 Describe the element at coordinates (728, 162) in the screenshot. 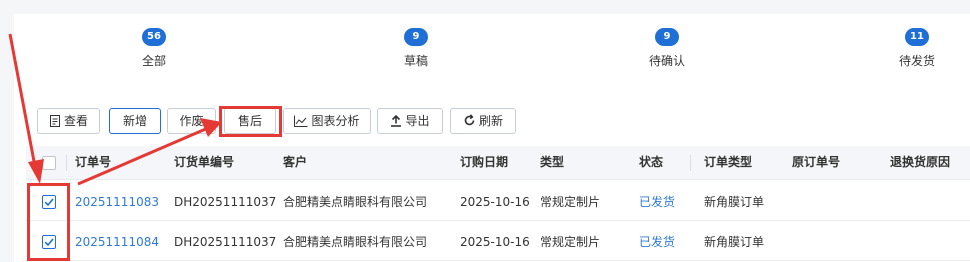

I see `column-header-order-type: 订单类型` at that location.